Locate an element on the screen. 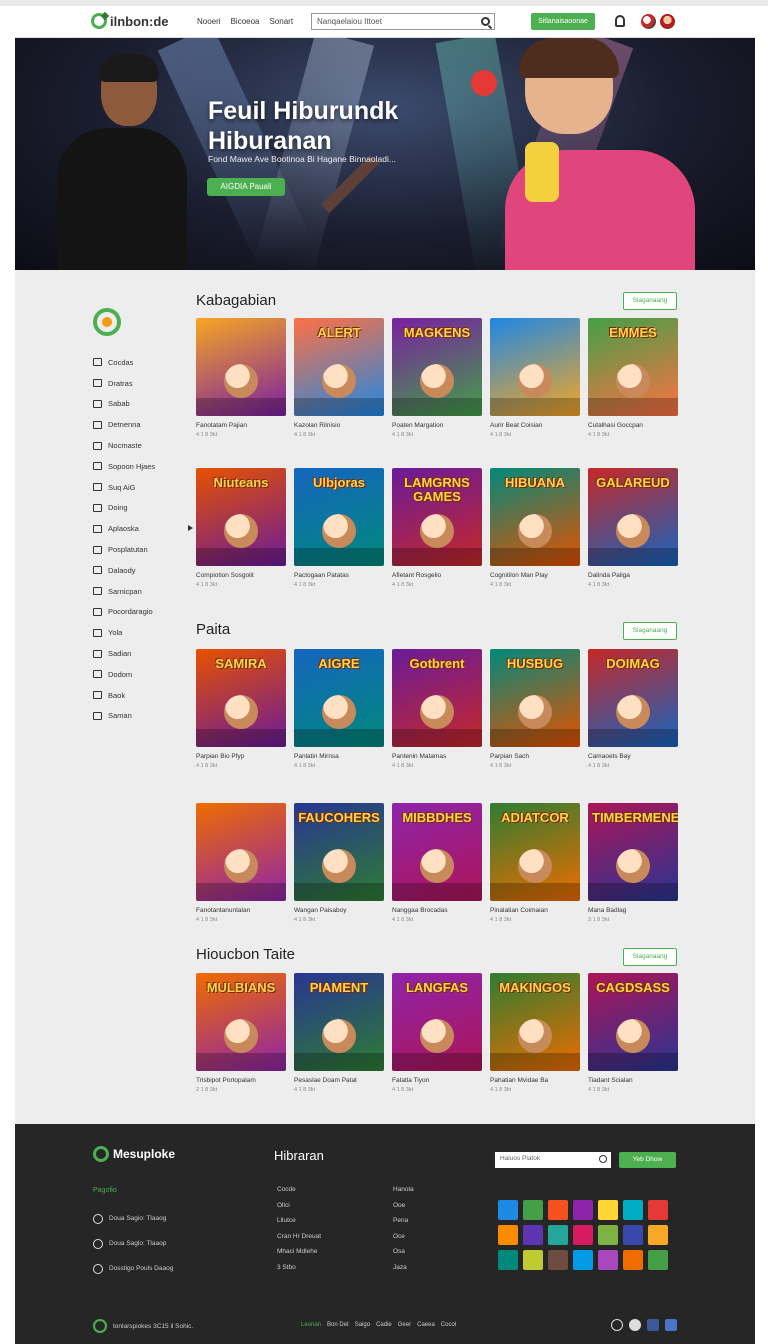 Image resolution: width=768 pixels, height=1344 pixels. game-thumbnail: LANGFAS is located at coordinates (437, 1022).